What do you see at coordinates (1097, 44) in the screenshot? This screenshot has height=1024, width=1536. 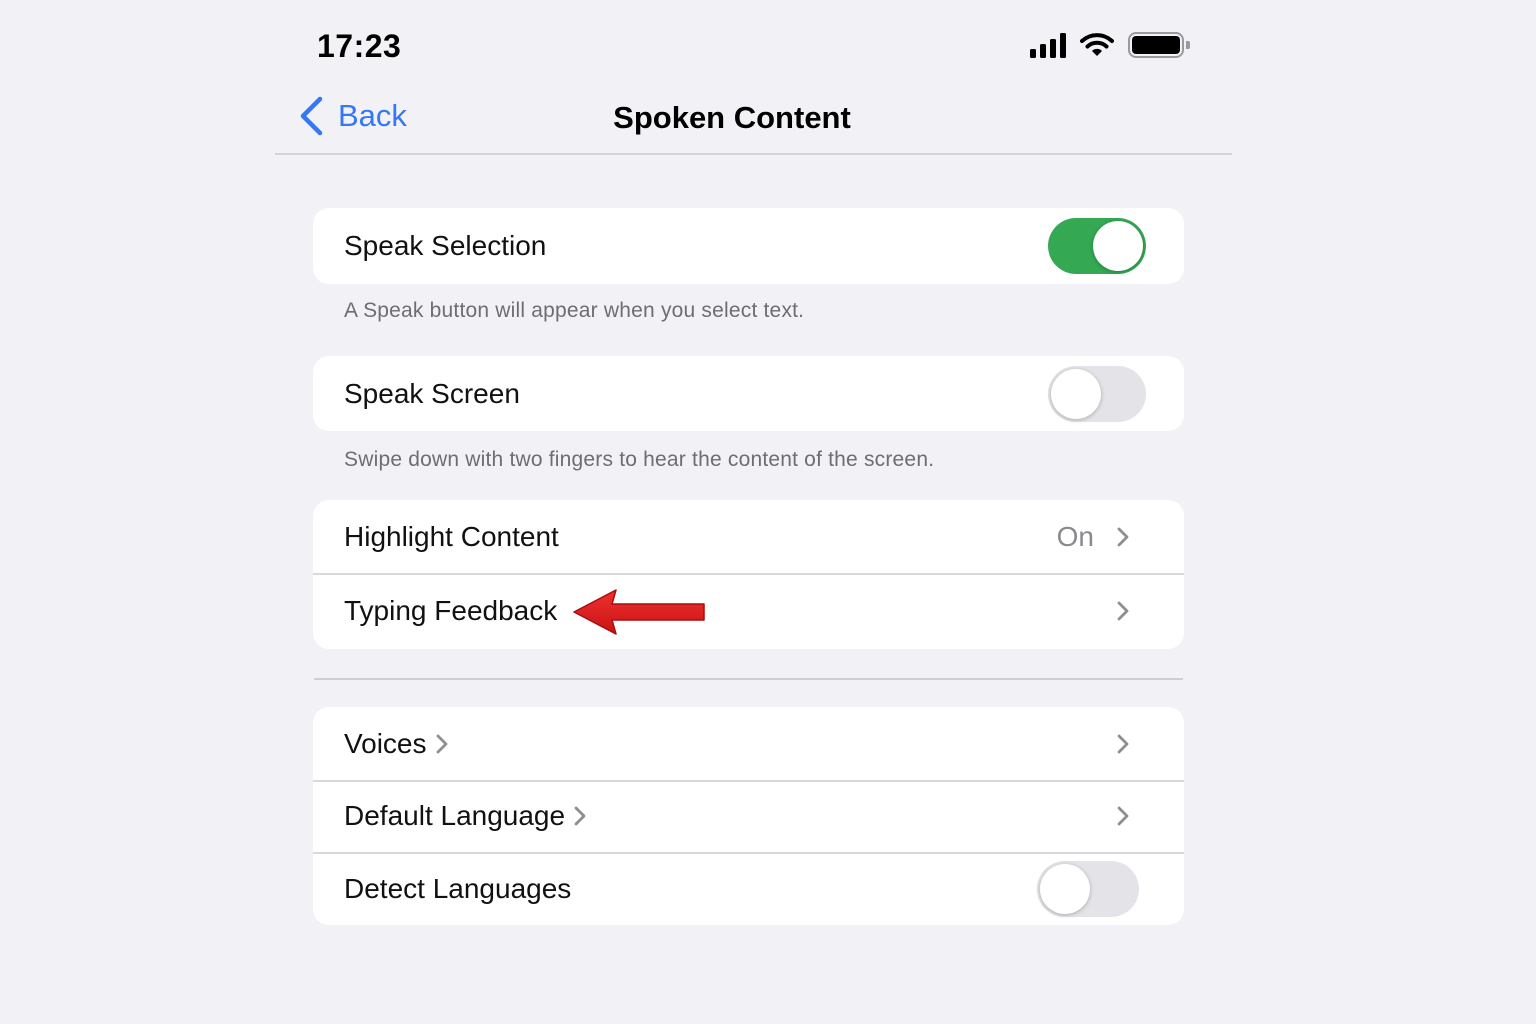 I see `wifi-icon` at bounding box center [1097, 44].